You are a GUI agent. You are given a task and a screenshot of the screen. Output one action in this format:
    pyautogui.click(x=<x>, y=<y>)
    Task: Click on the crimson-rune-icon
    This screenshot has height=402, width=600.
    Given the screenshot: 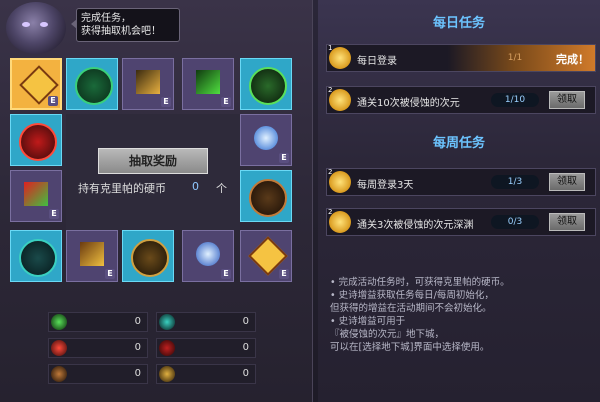 What is the action you would take?
    pyautogui.click(x=167, y=348)
    